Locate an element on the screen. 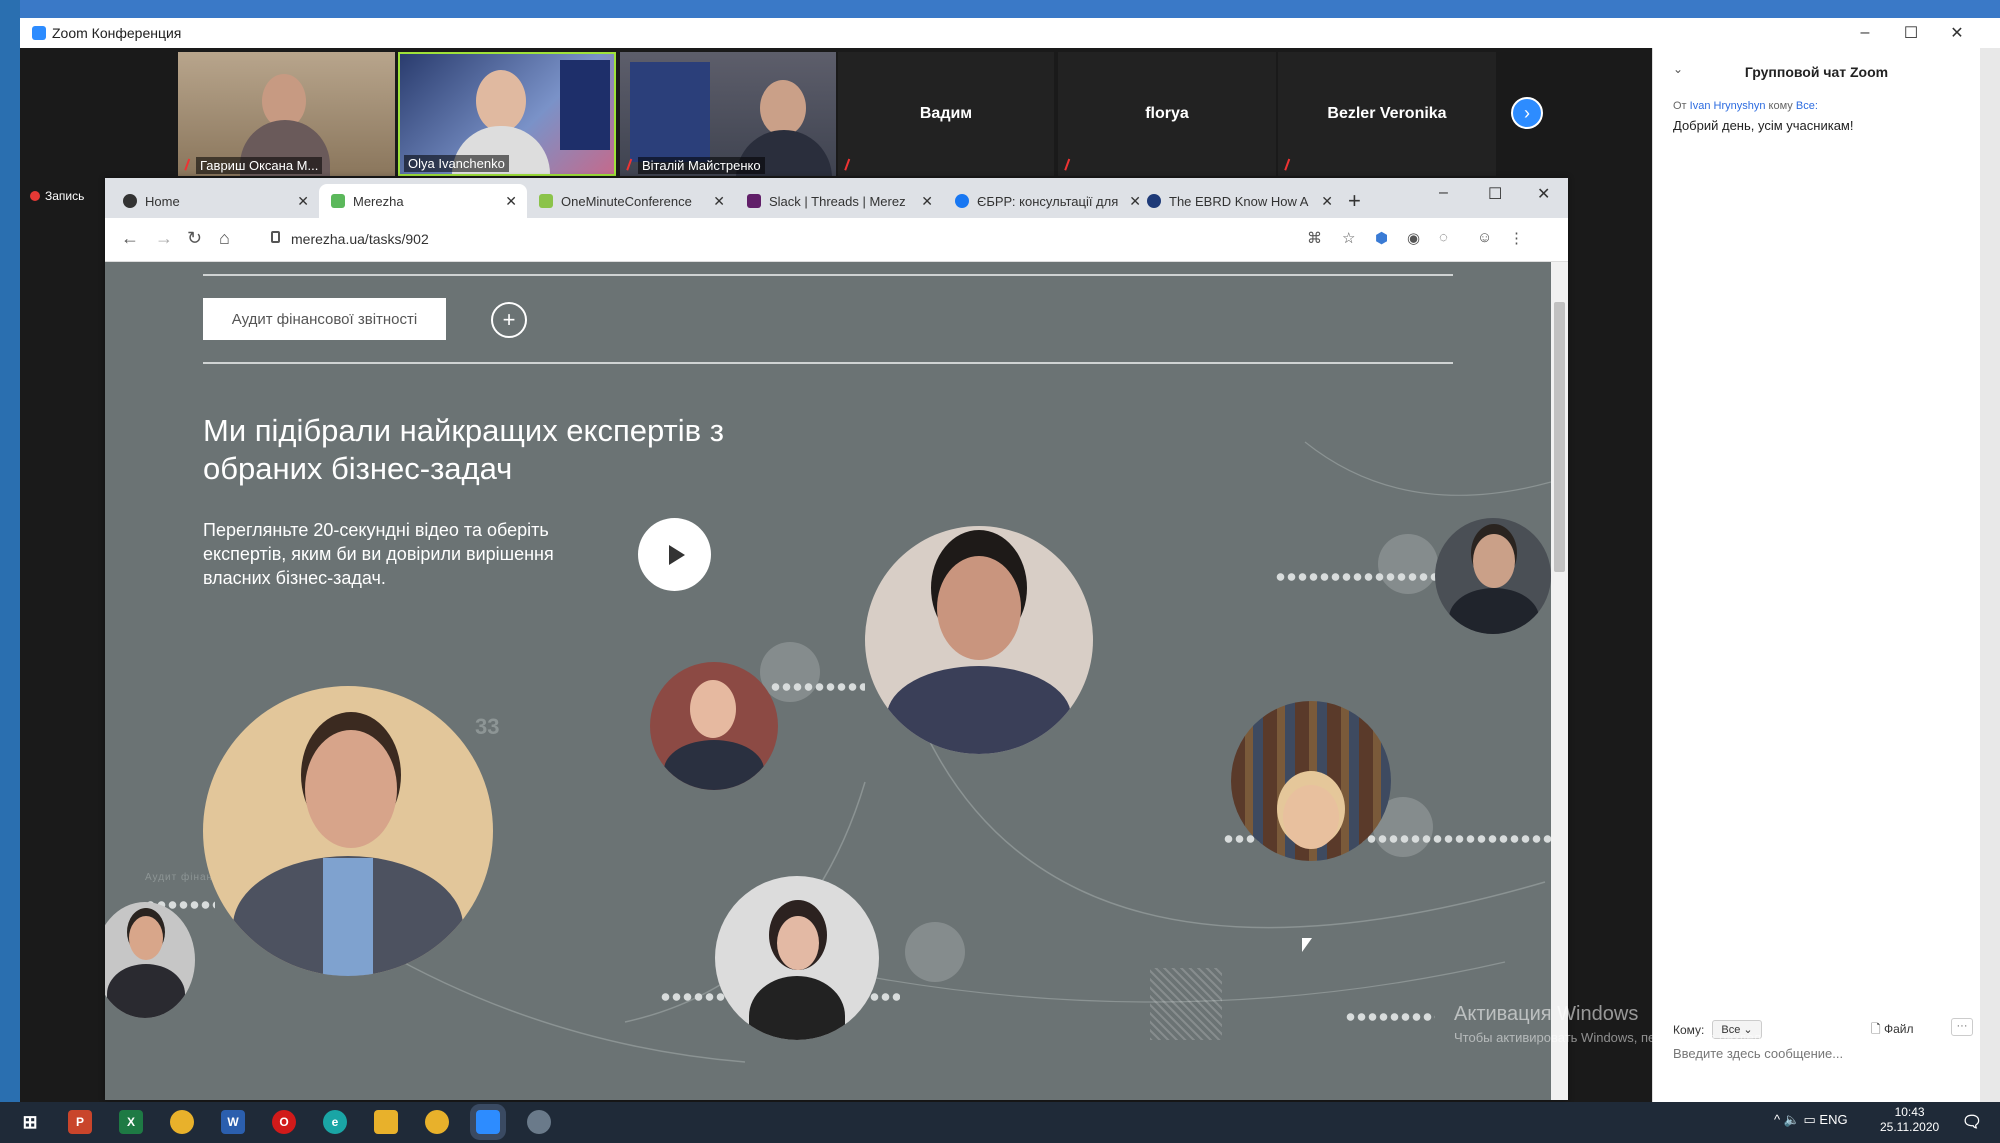 This screenshot has width=2000, height=1143. language-indicator: ENG is located at coordinates (1833, 1119).